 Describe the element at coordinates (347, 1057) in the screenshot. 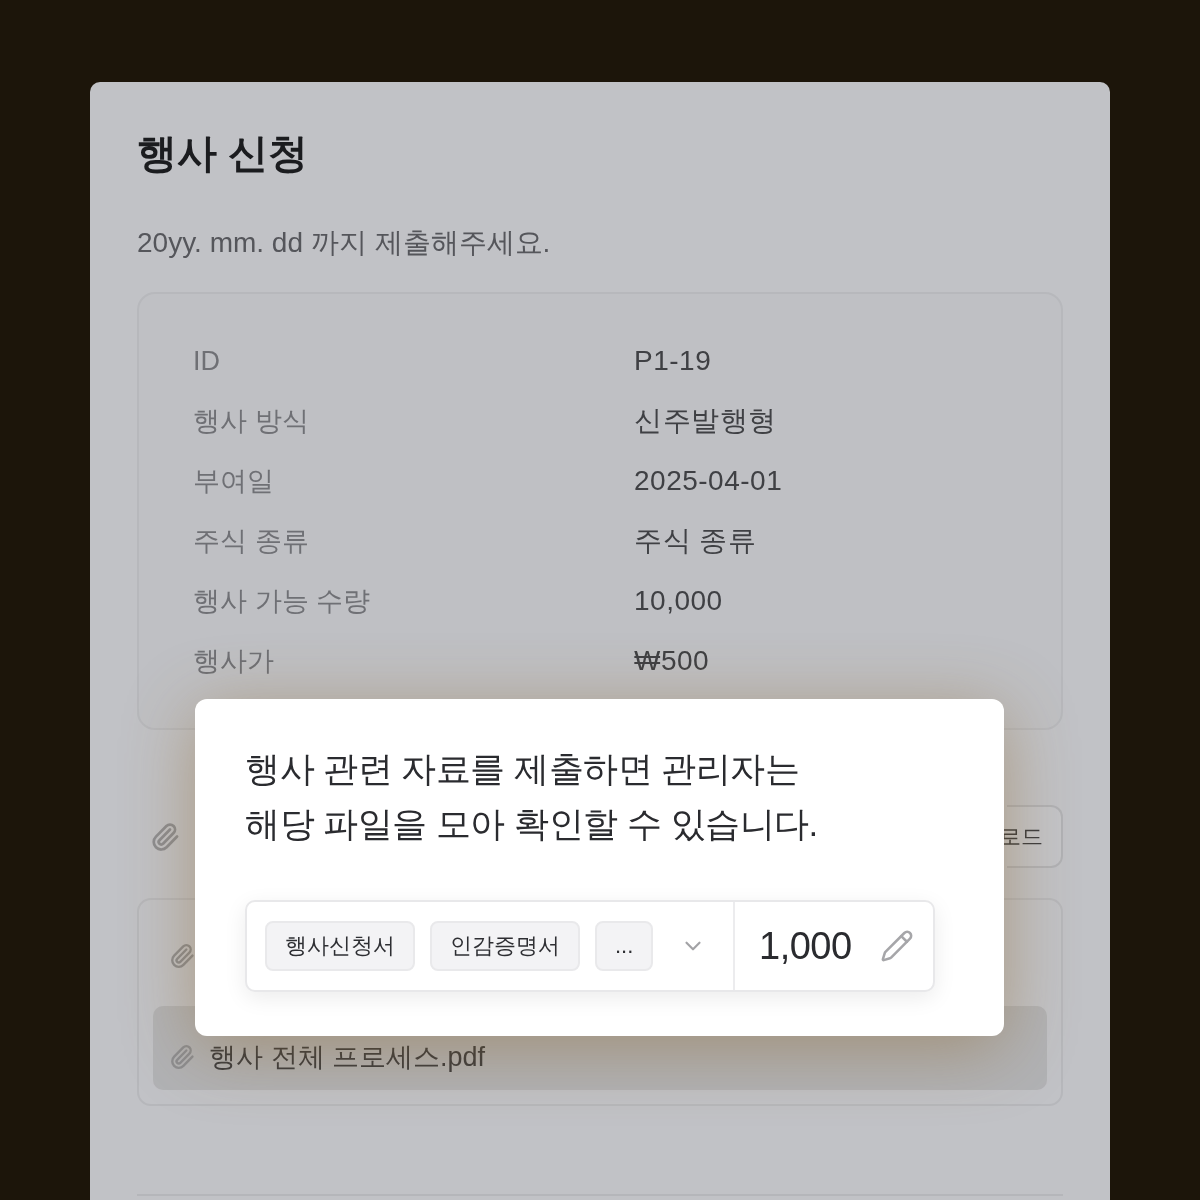

I see `file-name: 행사 전체 프로세스.pdf` at that location.